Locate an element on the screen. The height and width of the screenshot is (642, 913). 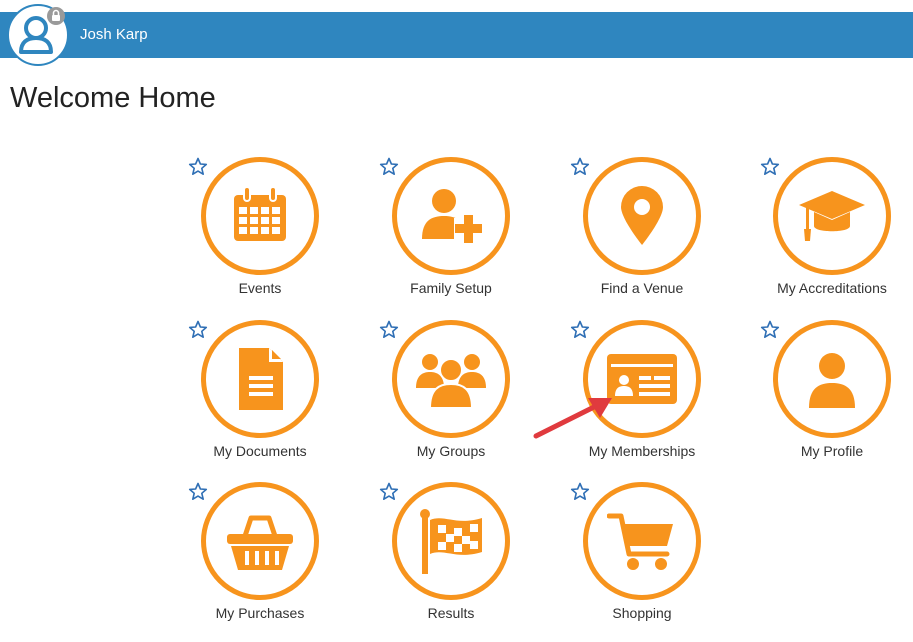
calendar-icon is located at coordinates (260, 213).